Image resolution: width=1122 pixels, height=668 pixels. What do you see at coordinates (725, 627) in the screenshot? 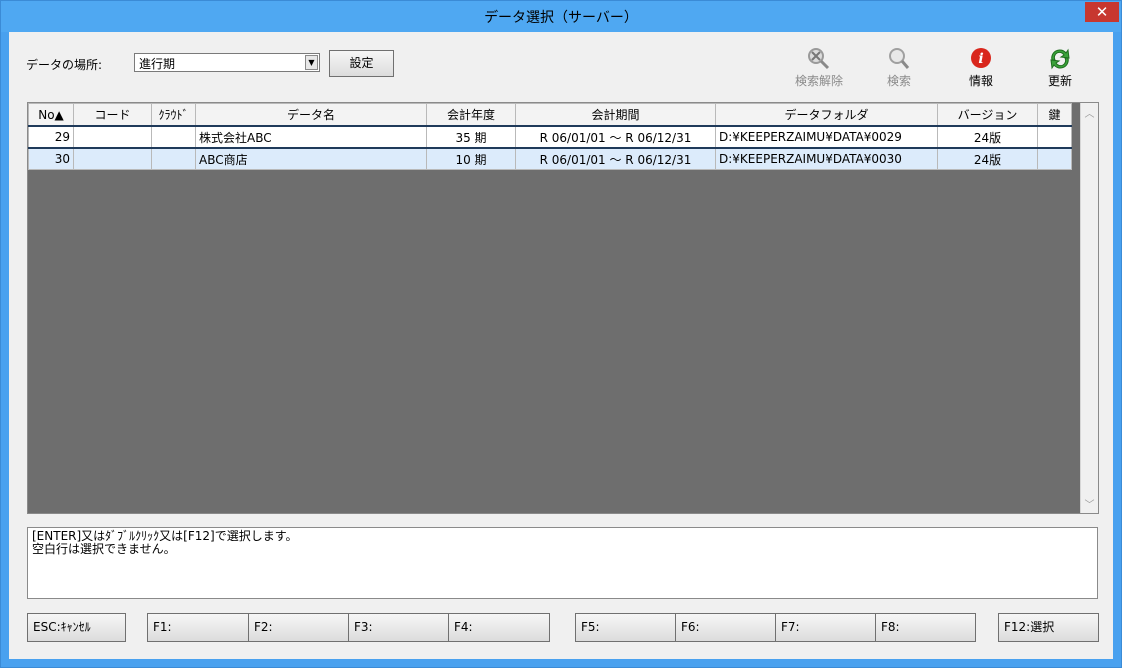
I see `f6-button: F6:` at bounding box center [725, 627].